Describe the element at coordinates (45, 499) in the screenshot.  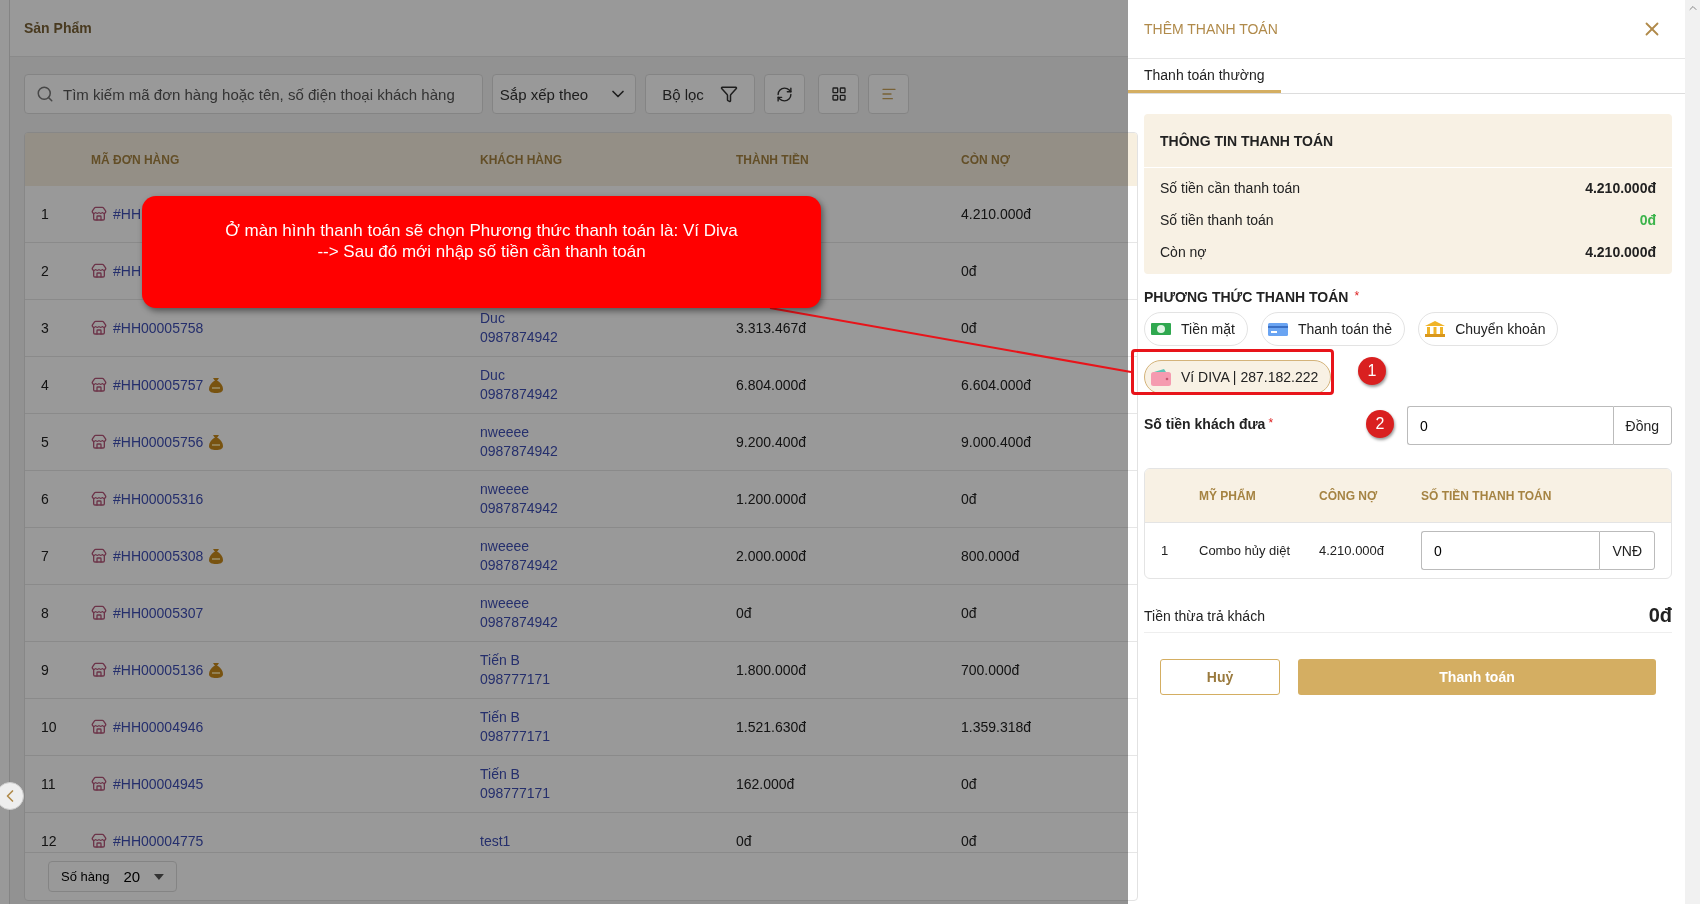
I see `row-number: 6` at that location.